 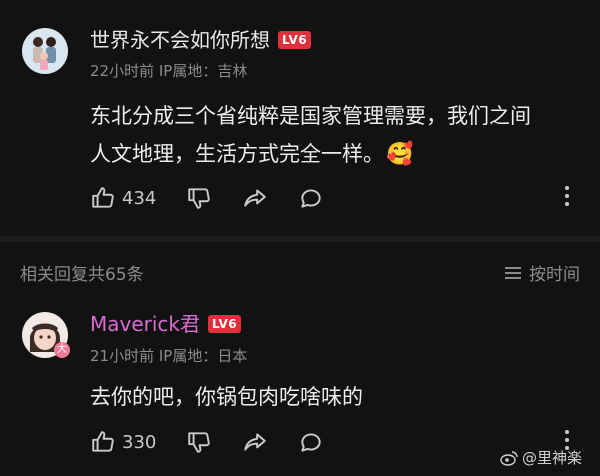 I want to click on comment-text-line: 东北分成三个省纯粹是国家管理需要，我们之间, so click(x=310, y=116).